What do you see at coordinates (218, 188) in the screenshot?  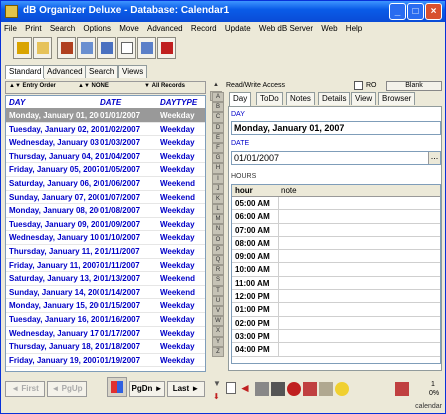 I see `alpha-index-j: J` at bounding box center [218, 188].